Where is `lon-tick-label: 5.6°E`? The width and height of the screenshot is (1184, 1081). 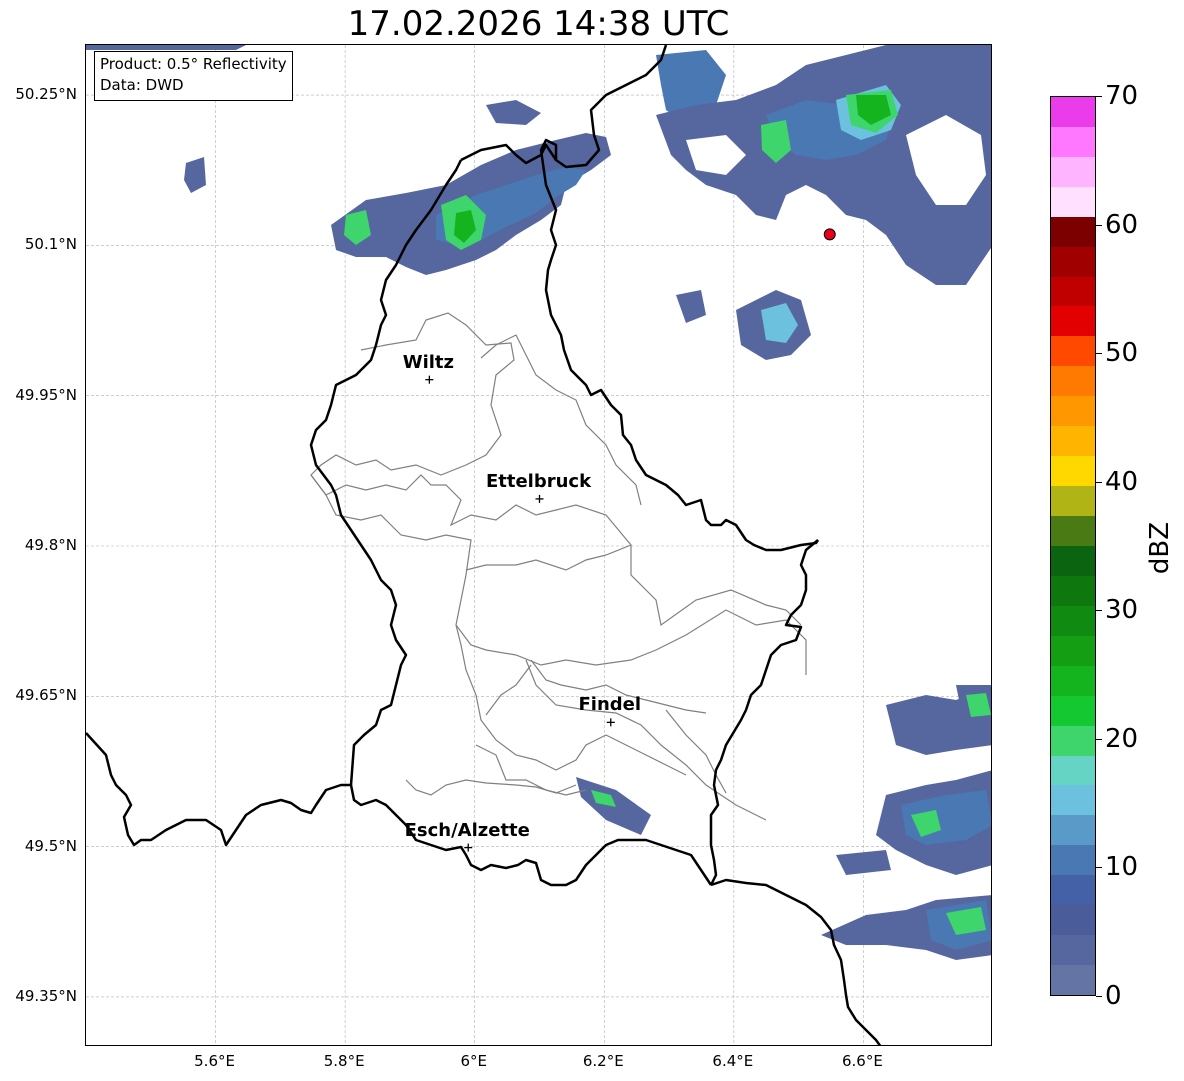 lon-tick-label: 5.6°E is located at coordinates (214, 1061).